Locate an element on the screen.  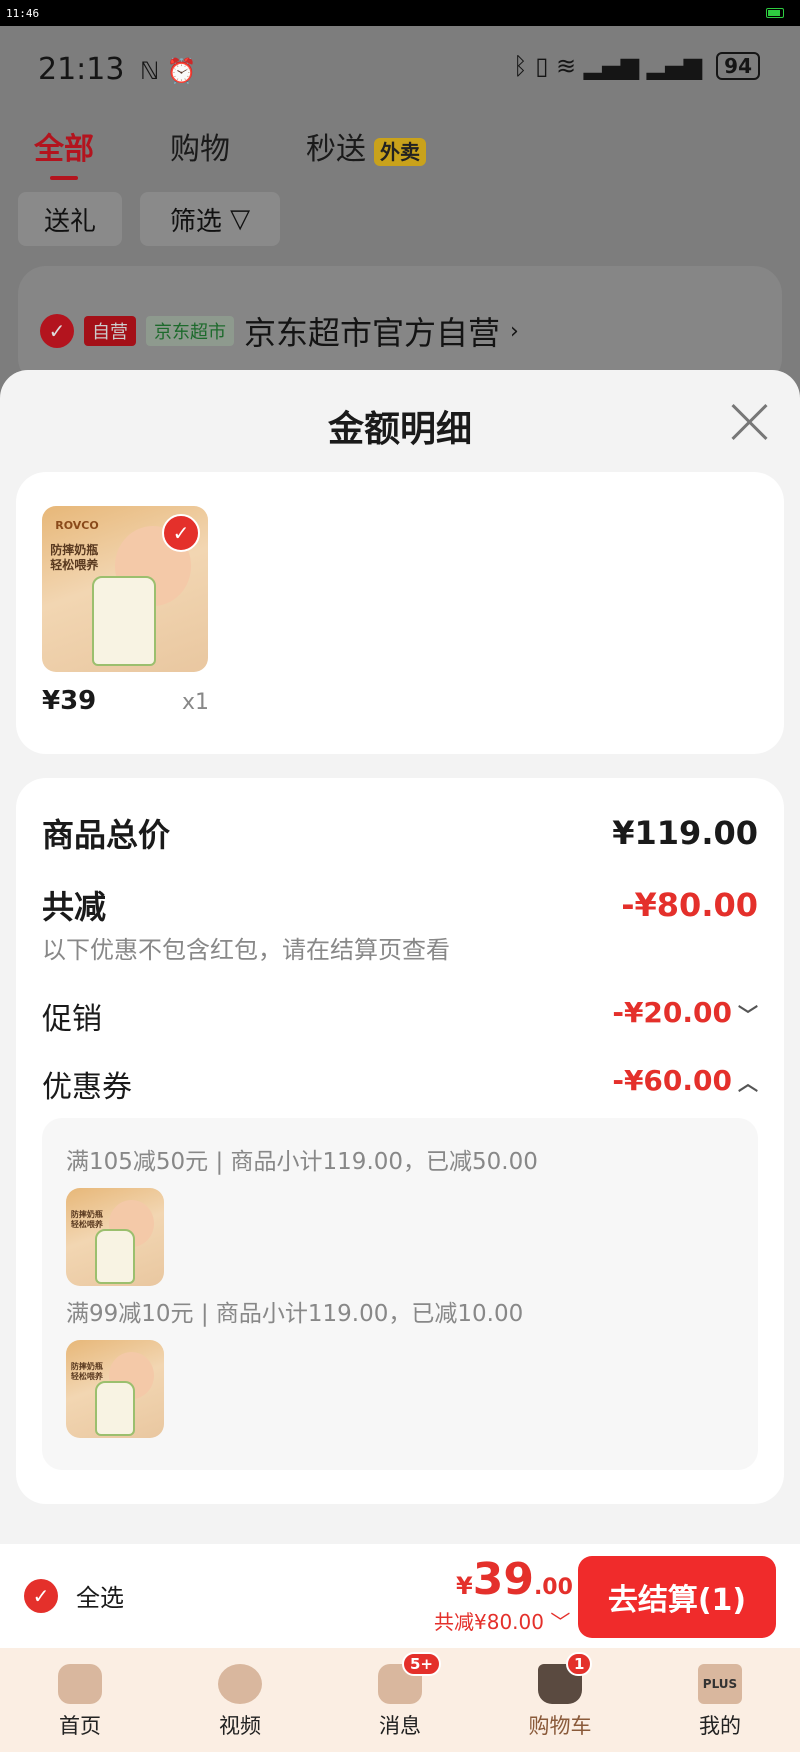
takeout-badge: 外卖 is located at coordinates (400, 152).